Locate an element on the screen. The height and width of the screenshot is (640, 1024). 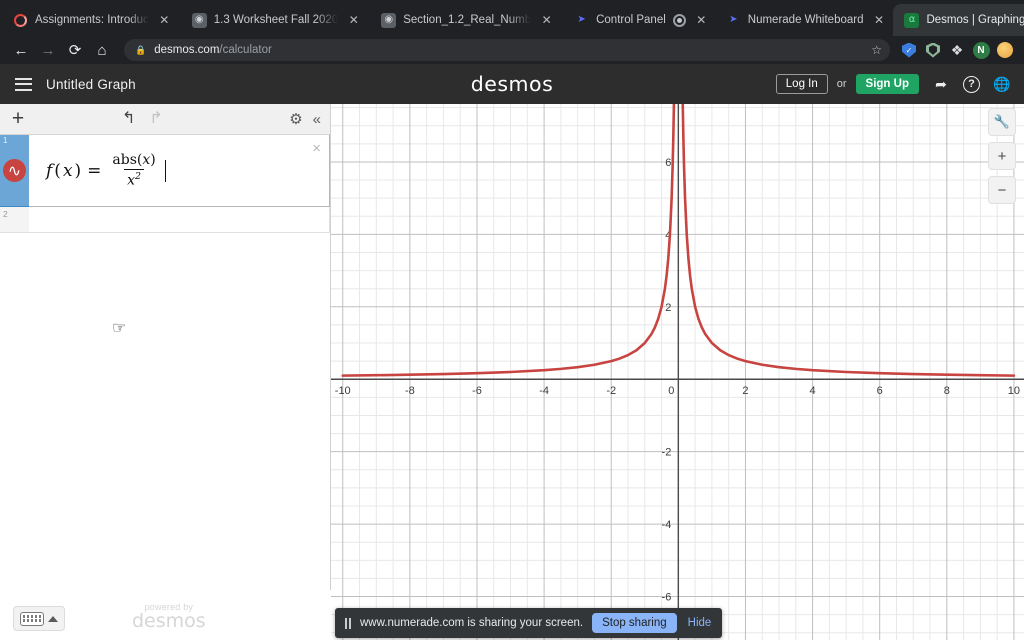
mouse-cursor-pointer-icon: ☞ is located at coordinates (119, 328).